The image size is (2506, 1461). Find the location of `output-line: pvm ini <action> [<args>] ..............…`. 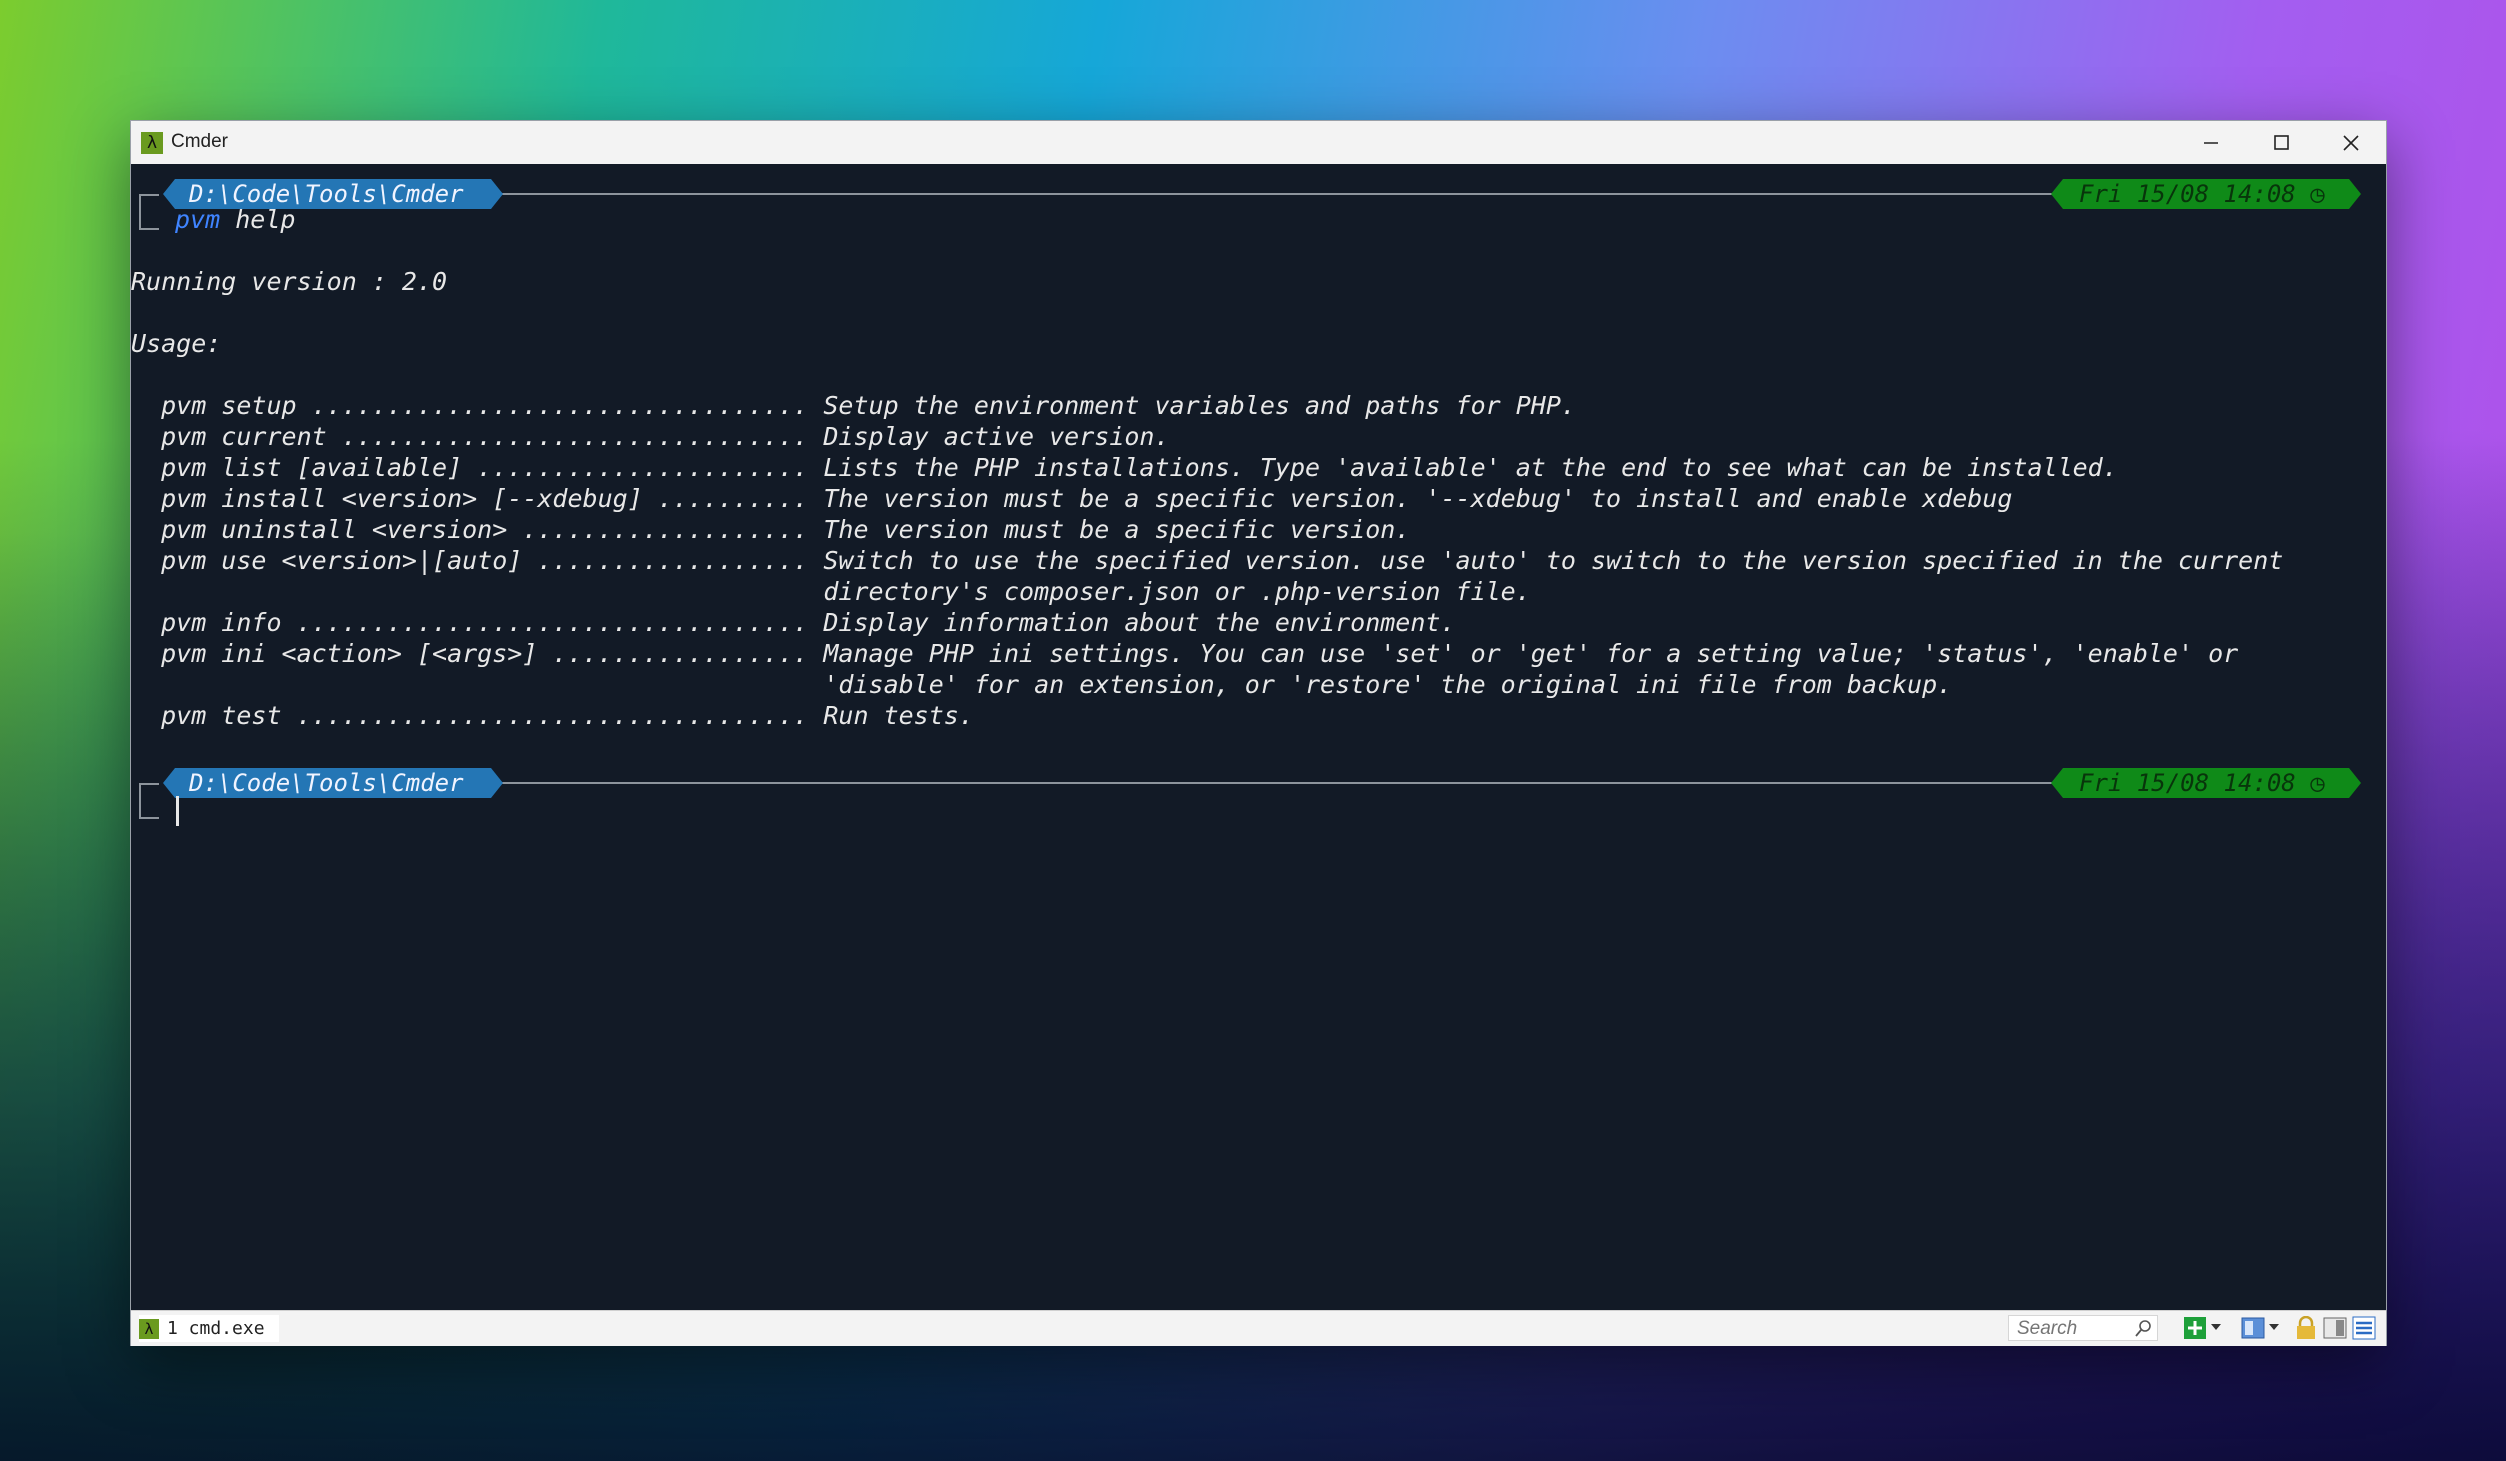

output-line: pvm ini <action> [<args>] ..............… is located at coordinates (1185, 653).